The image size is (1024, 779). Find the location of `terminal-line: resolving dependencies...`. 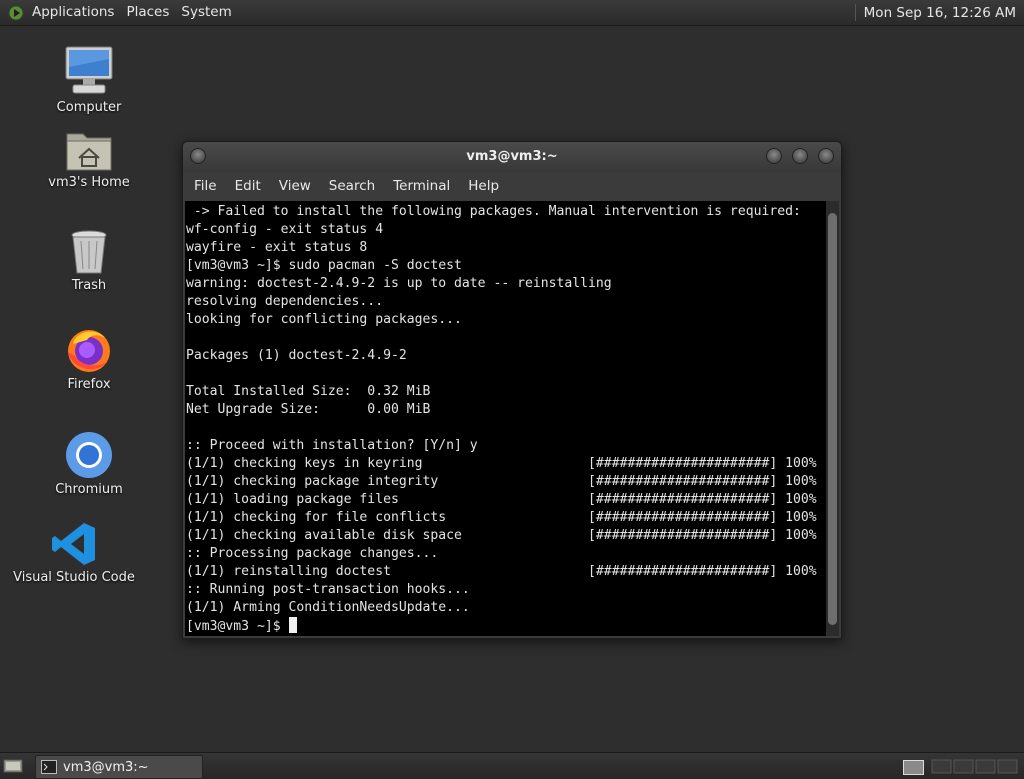

terminal-line: resolving dependencies... is located at coordinates (285, 301).